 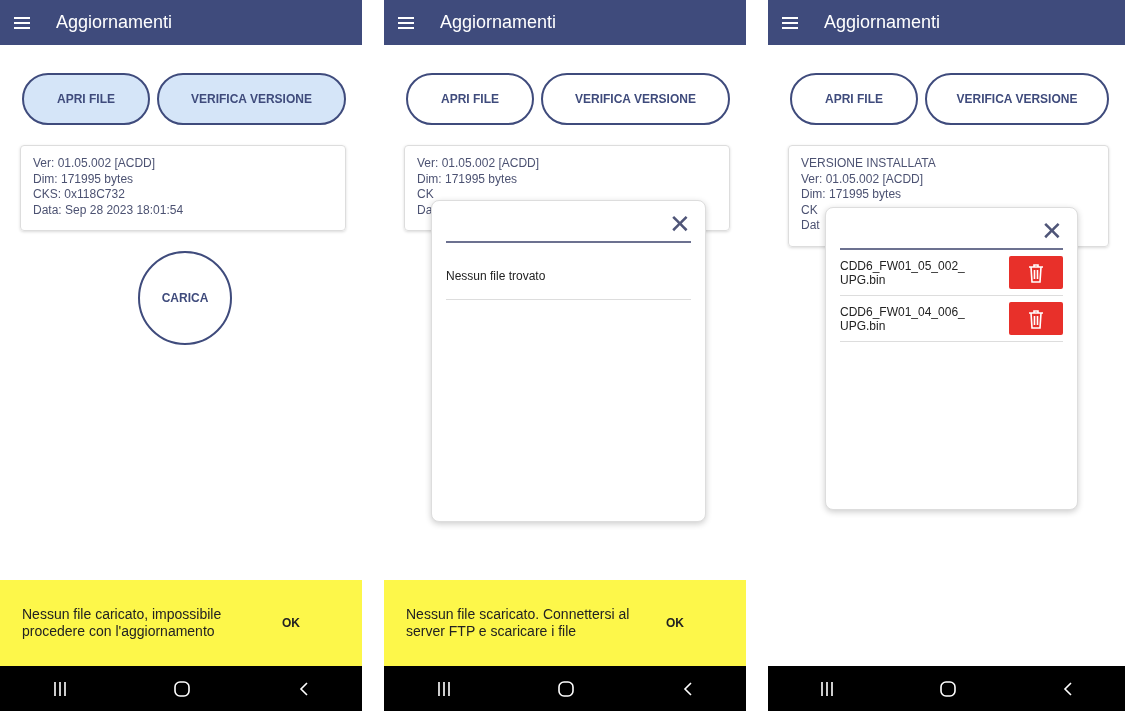 What do you see at coordinates (108, 210) in the screenshot?
I see `info-text: Data: Sep 28 2023 18:01:54` at bounding box center [108, 210].